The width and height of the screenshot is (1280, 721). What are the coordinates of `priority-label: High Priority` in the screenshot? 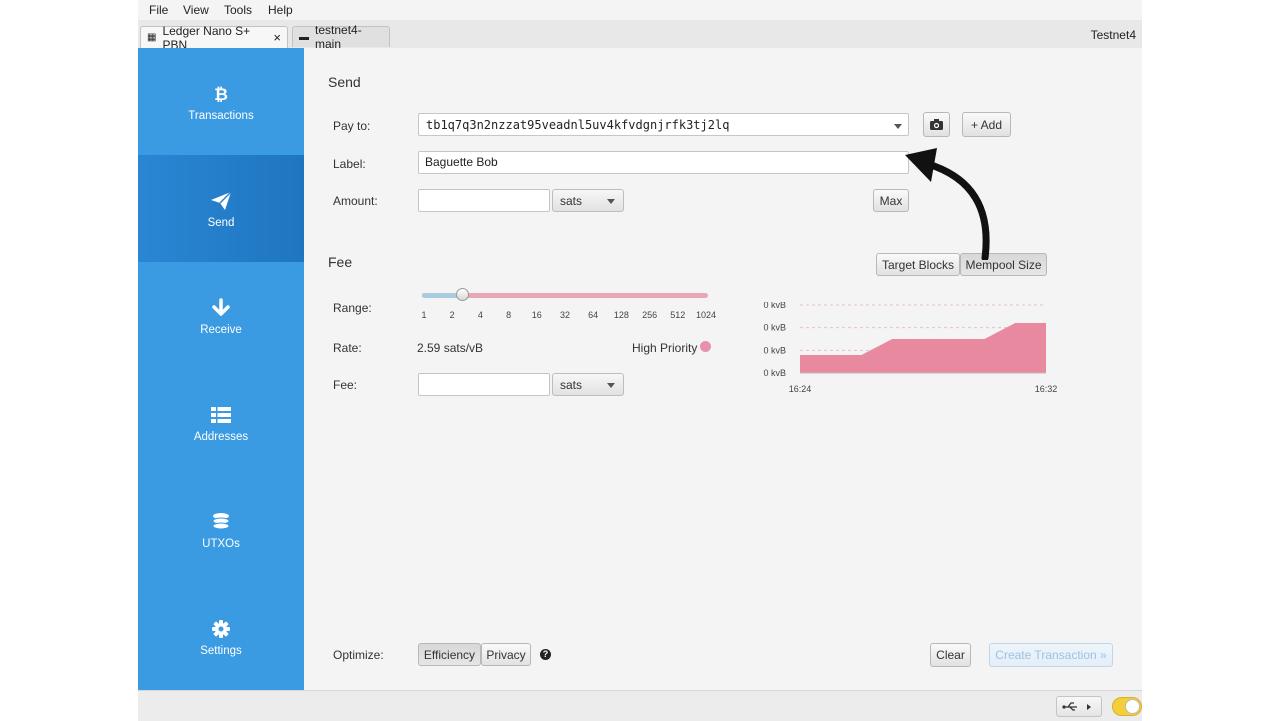 It's located at (665, 348).